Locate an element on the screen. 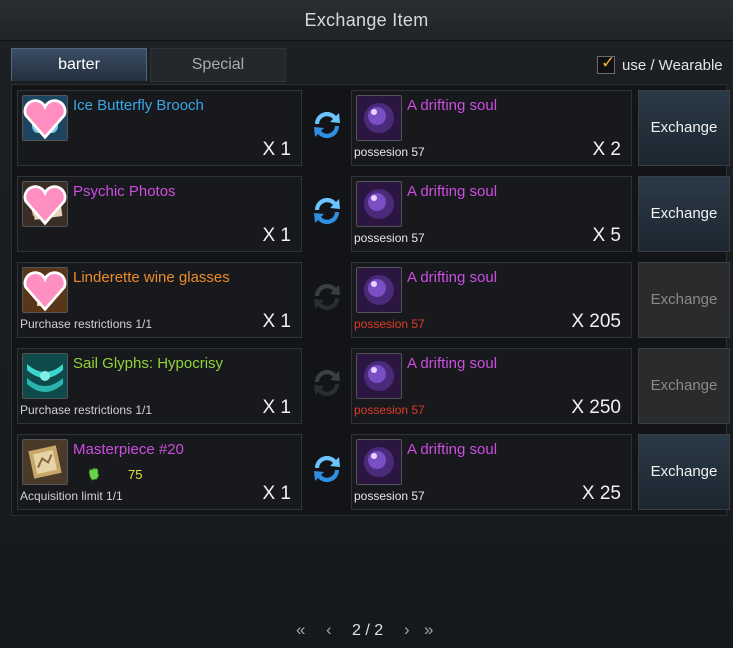  cost-item-quantity: X 25 is located at coordinates (601, 493).